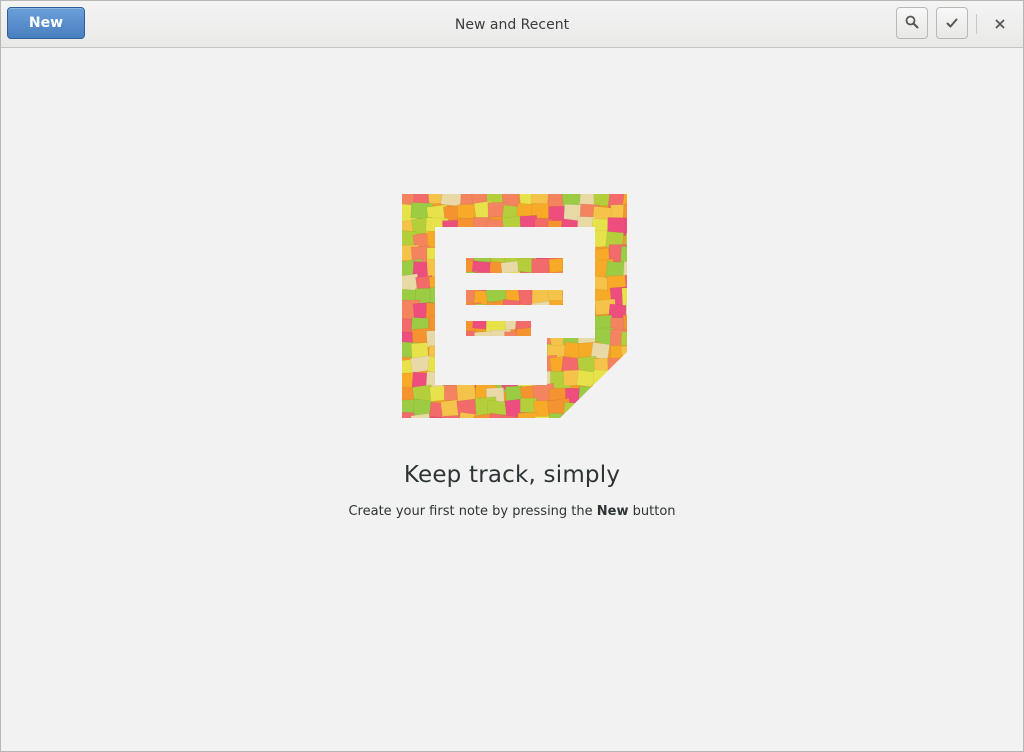 This screenshot has height=752, width=1024. I want to click on search-button, so click(912, 23).